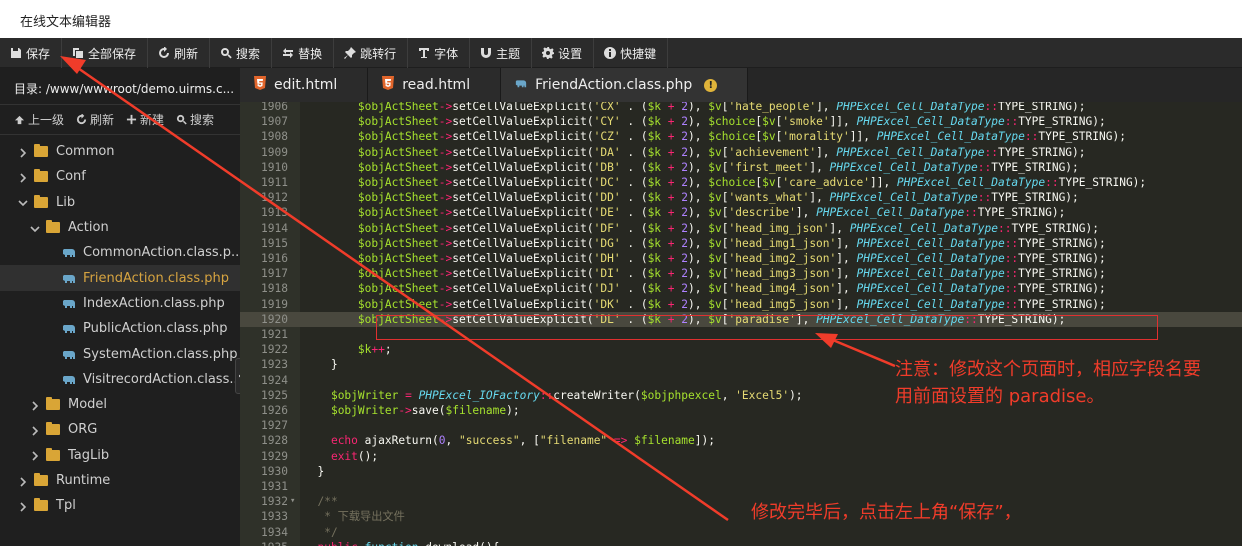  Describe the element at coordinates (274, 441) in the screenshot. I see `line-number: 1928` at that location.